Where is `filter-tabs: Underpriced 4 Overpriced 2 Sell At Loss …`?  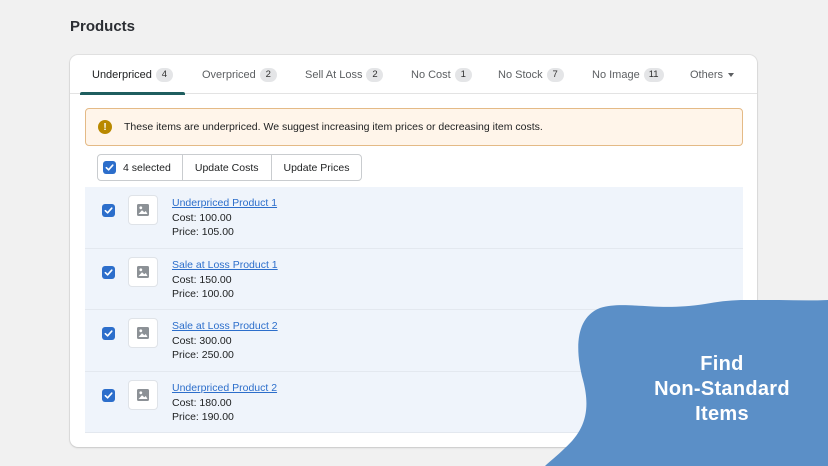 filter-tabs: Underpriced 4 Overpriced 2 Sell At Loss … is located at coordinates (413, 75).